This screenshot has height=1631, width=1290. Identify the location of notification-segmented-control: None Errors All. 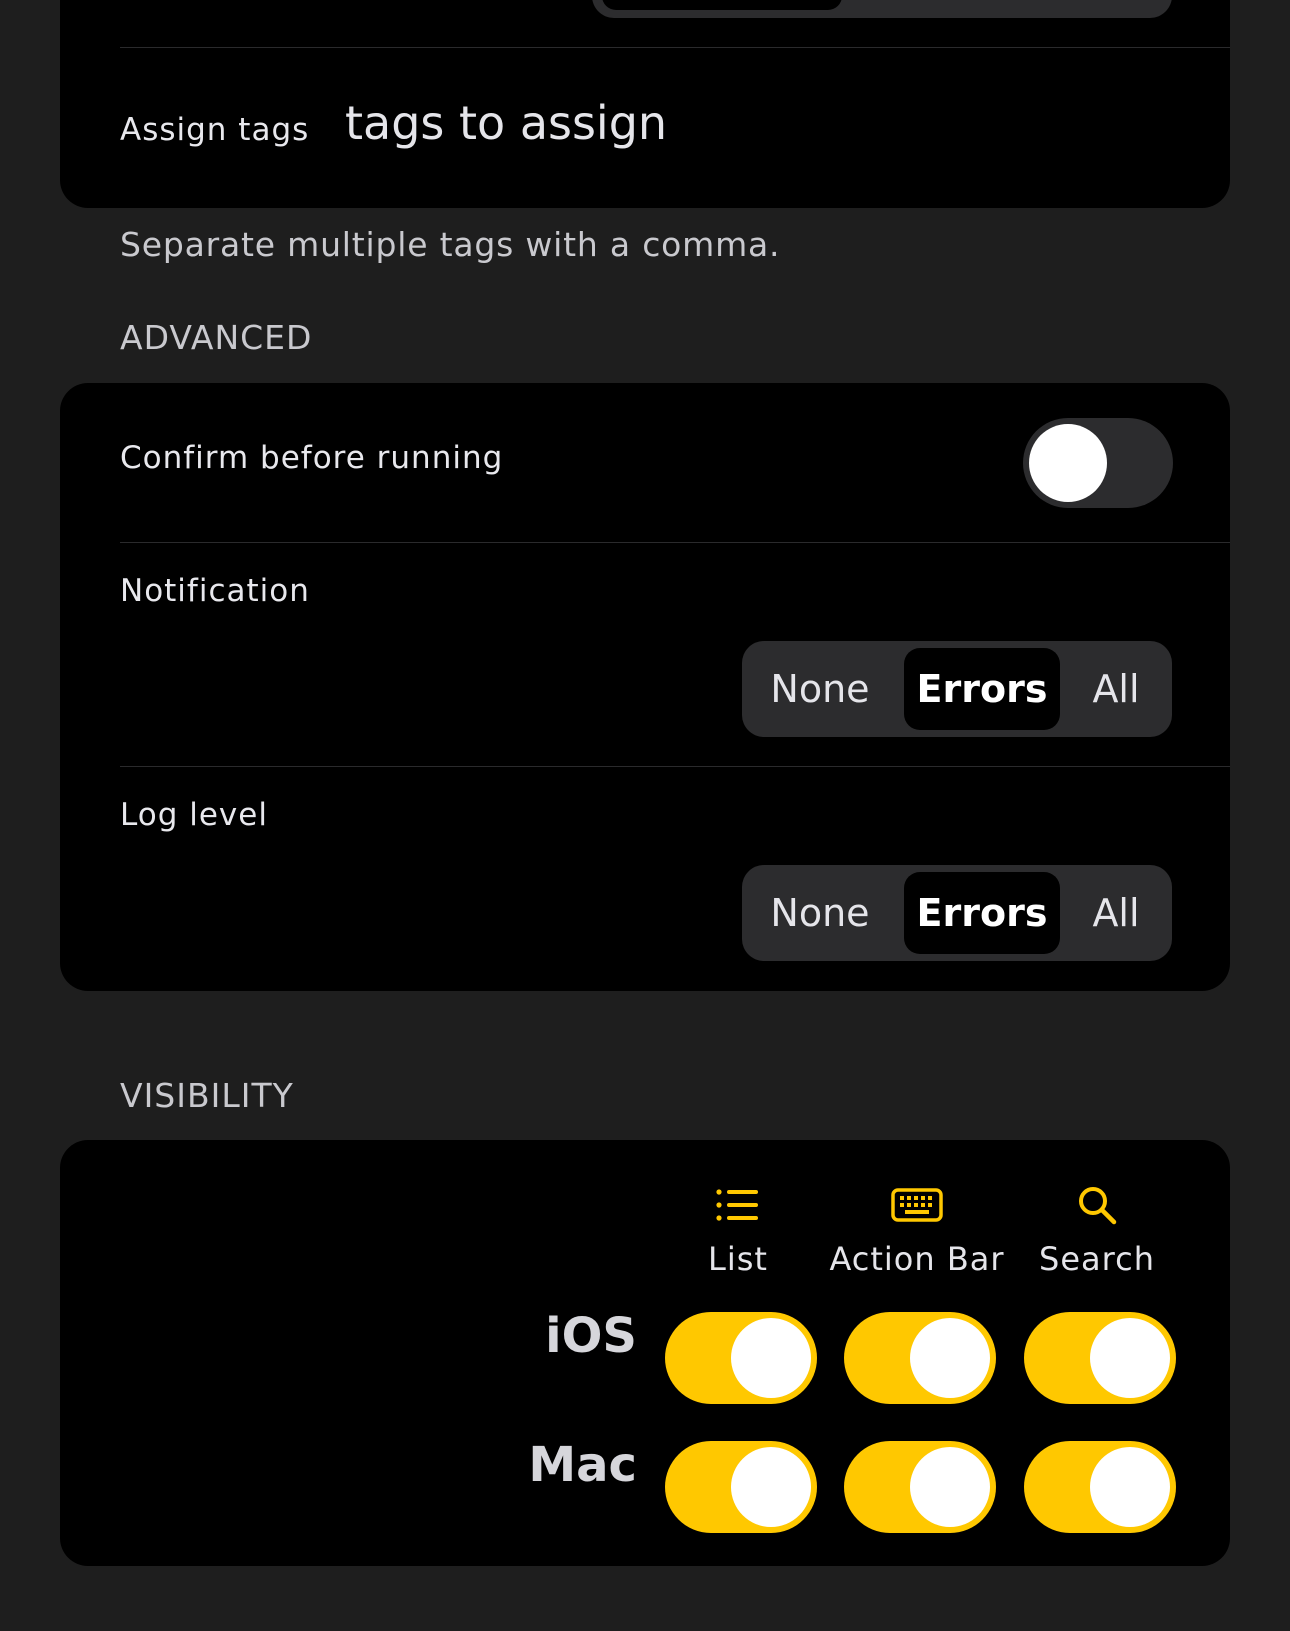
(957, 689).